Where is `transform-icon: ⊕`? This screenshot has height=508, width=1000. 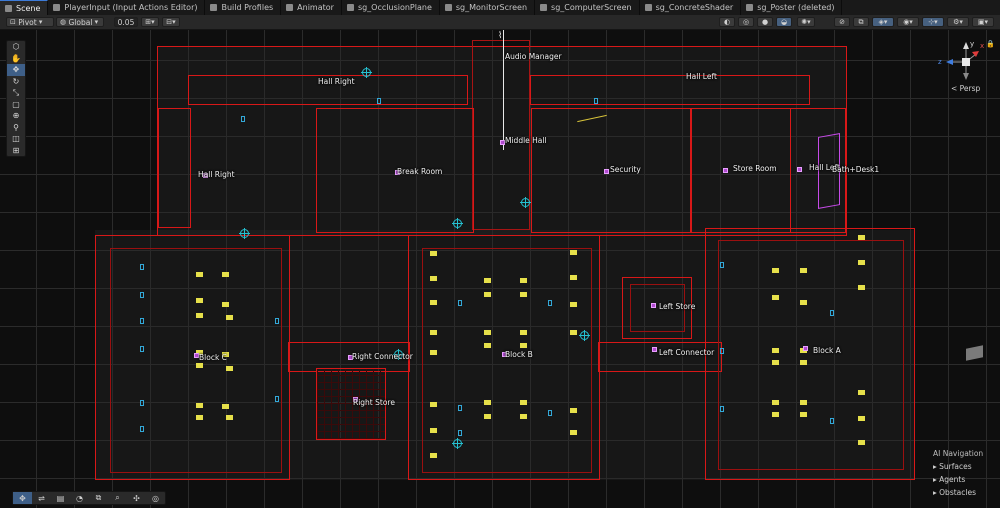 transform-icon: ⊕ is located at coordinates (16, 116).